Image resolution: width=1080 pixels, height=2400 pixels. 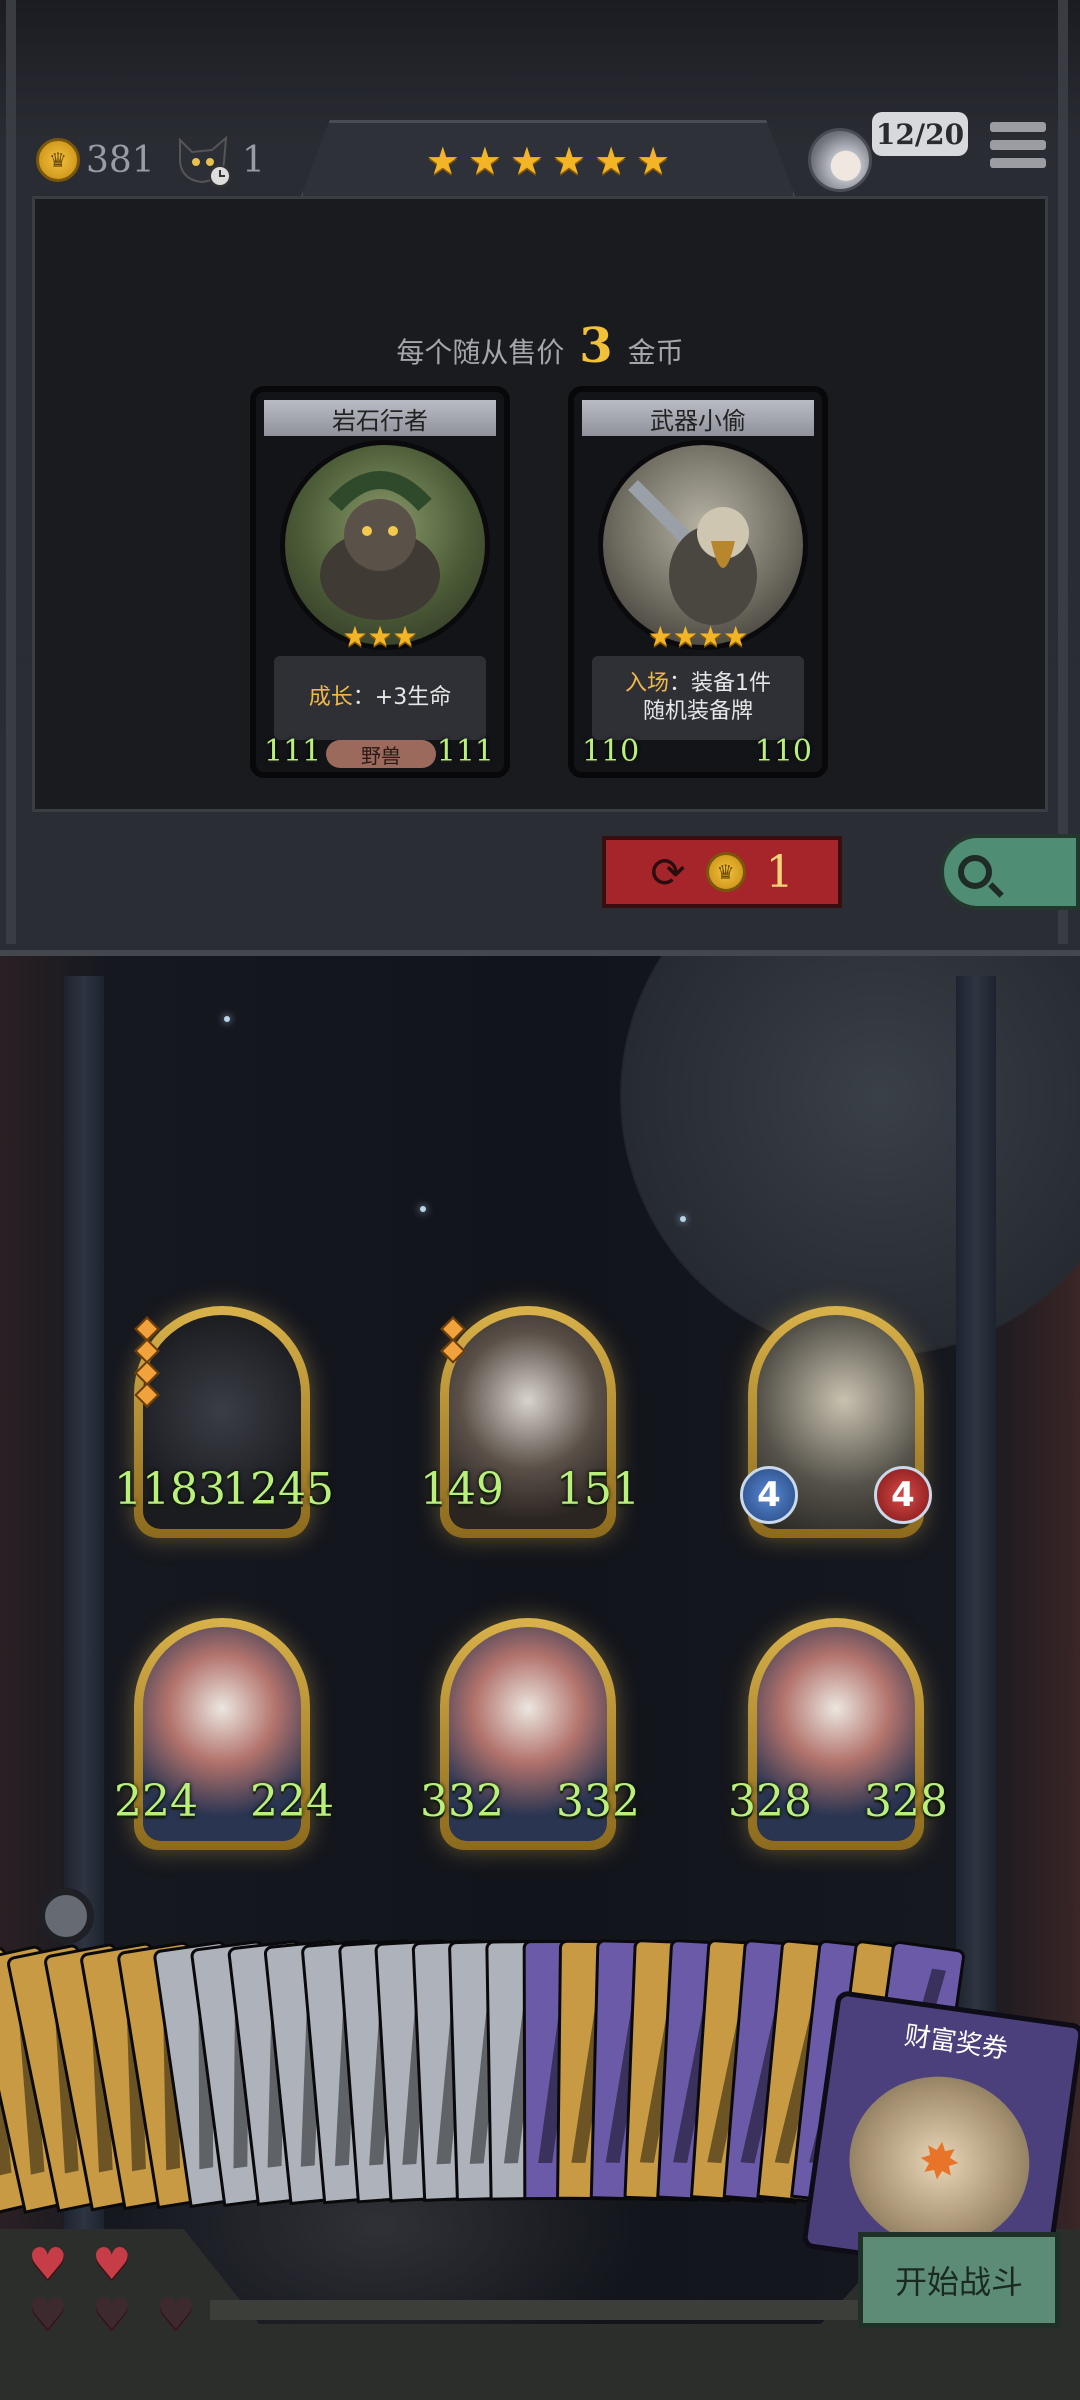 I want to click on desc-text-line2: 随机装备牌, so click(x=697, y=711).